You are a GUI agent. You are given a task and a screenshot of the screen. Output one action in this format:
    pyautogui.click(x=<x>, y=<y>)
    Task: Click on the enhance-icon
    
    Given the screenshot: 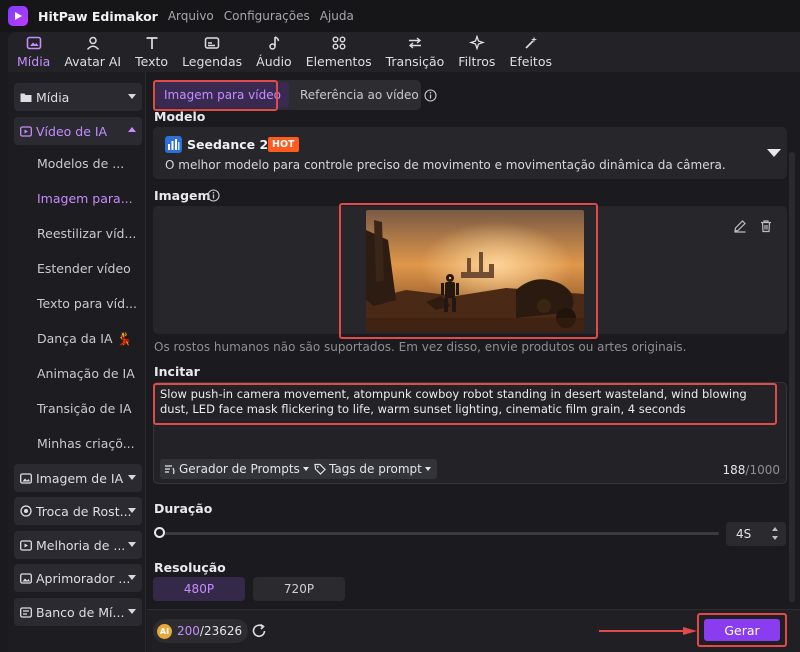 What is the action you would take?
    pyautogui.click(x=26, y=545)
    